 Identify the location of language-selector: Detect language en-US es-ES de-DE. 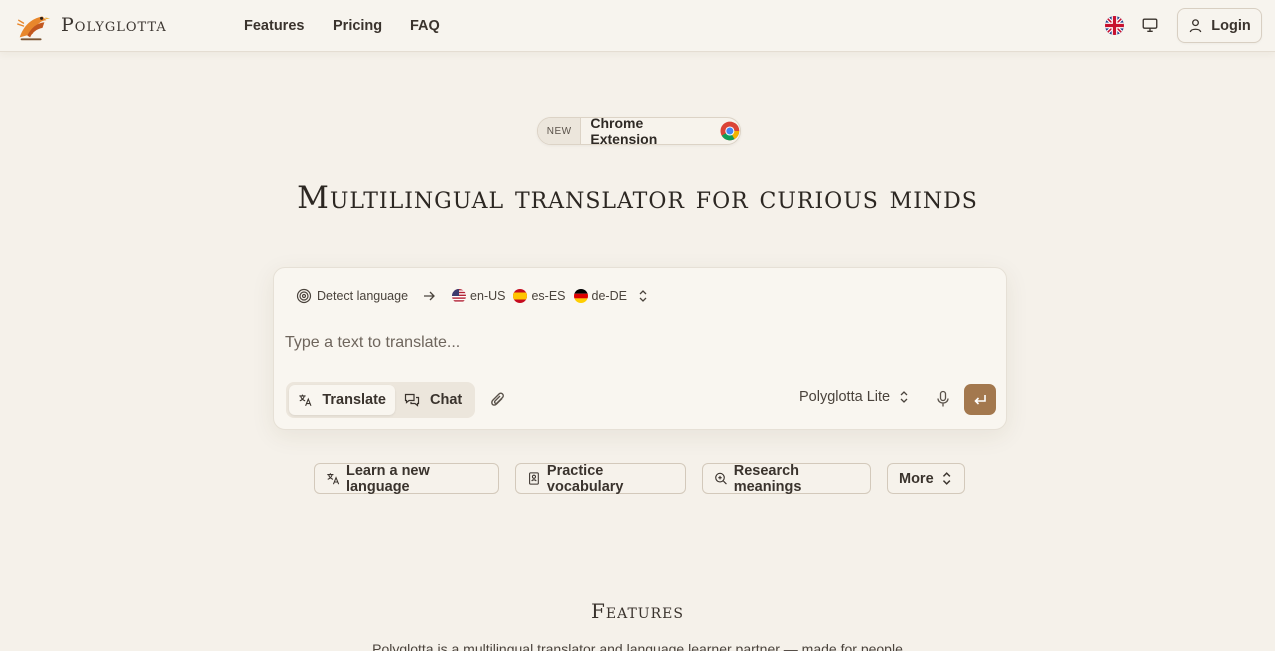
(472, 296).